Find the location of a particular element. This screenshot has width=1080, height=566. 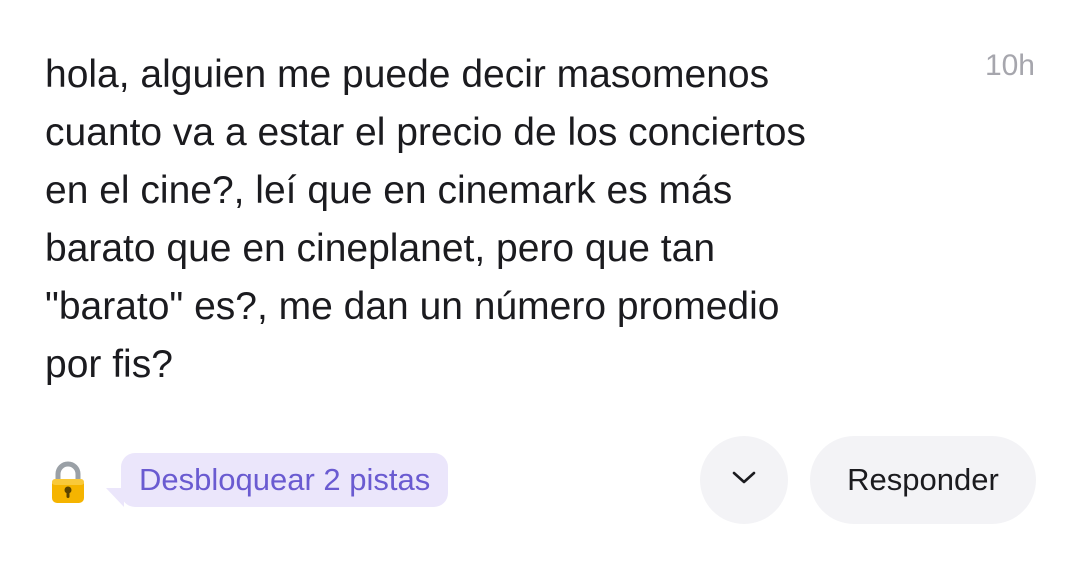

unlock-hints-label: Desbloquear 2 pistas is located at coordinates (285, 479).